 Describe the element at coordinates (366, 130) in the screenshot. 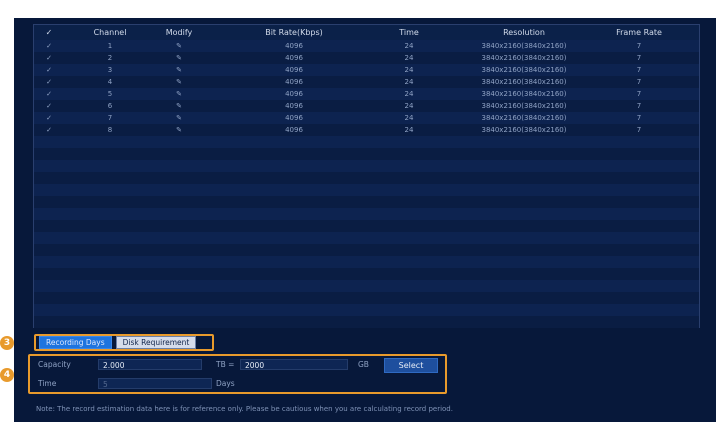

I see `table-row: ✓ 8 ✎ 4096 24 3840x2160(3840x2160) 7` at that location.